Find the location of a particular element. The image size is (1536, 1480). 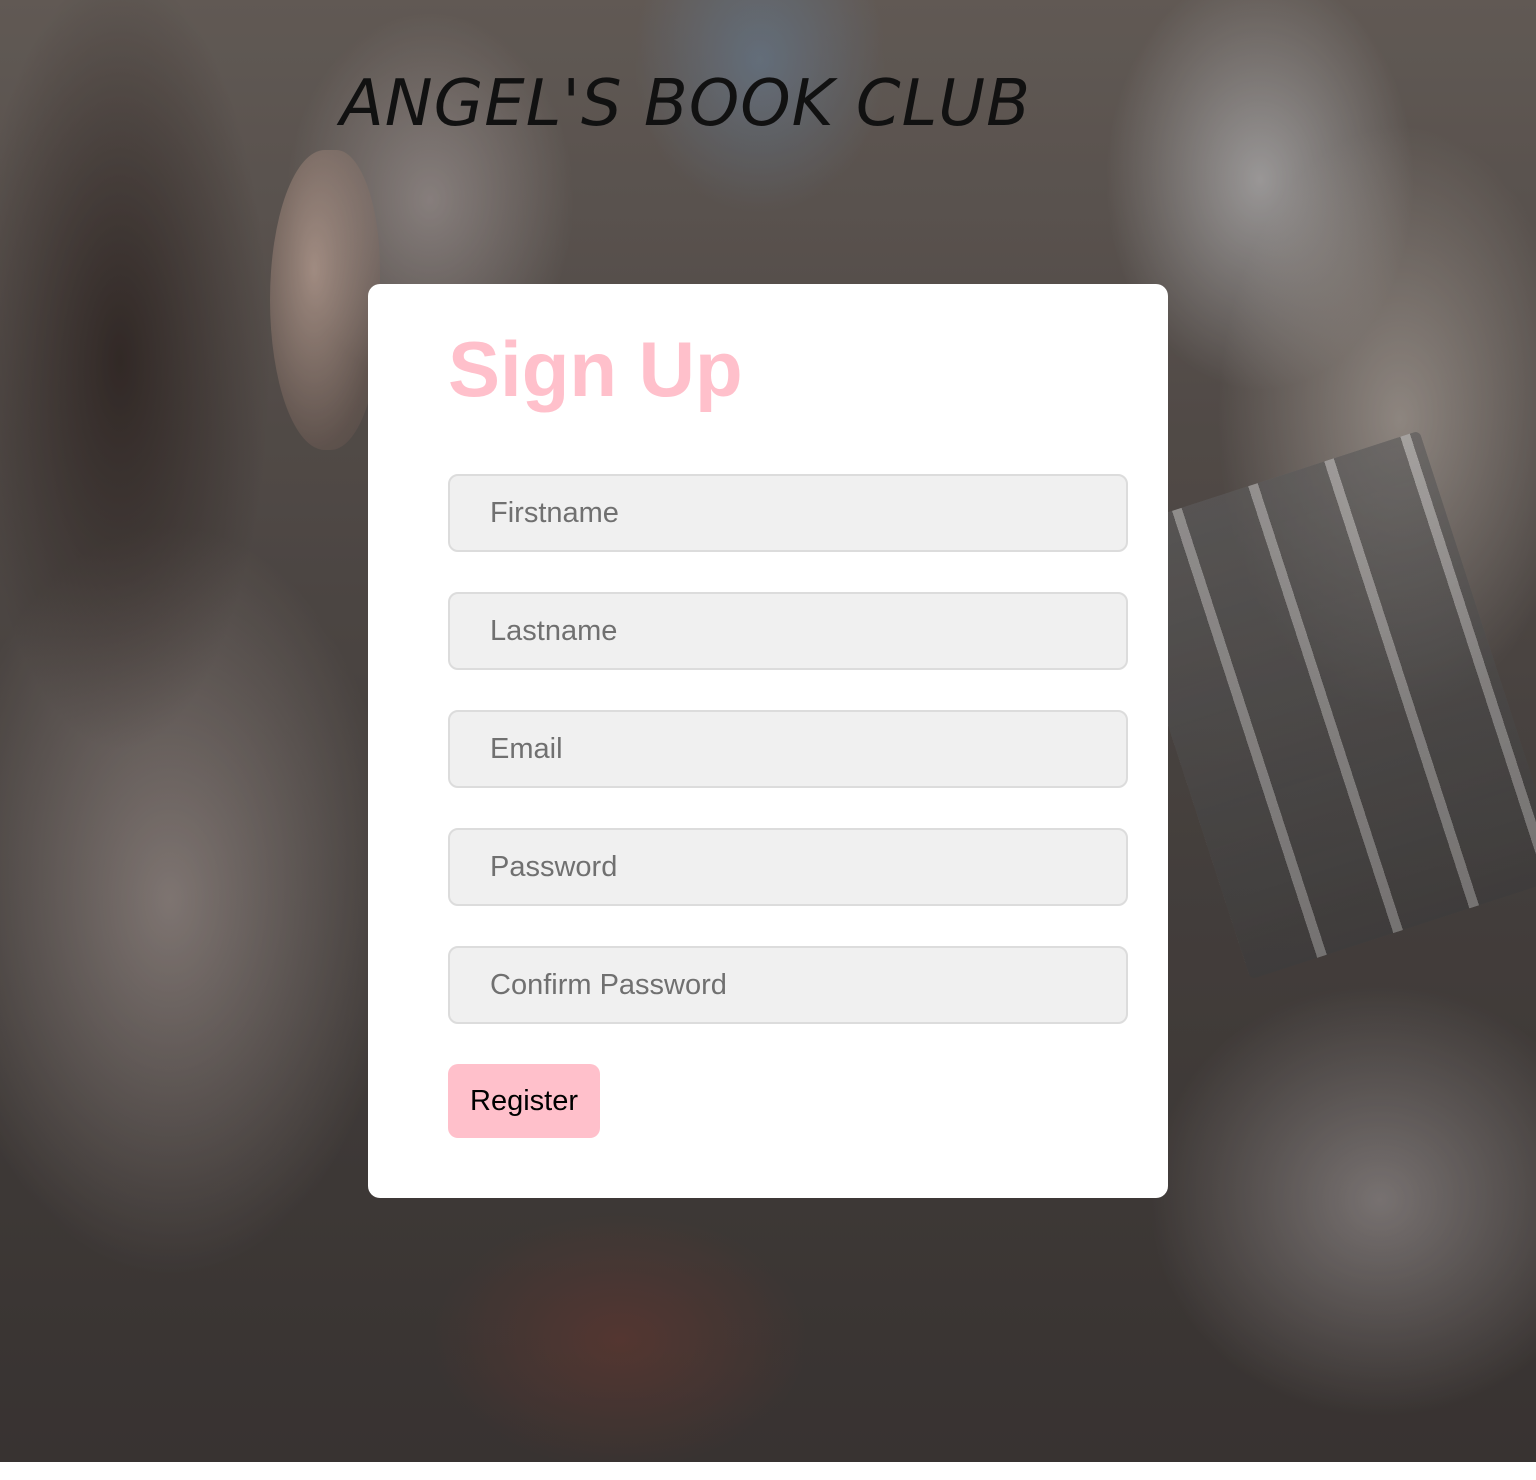

password-field is located at coordinates (788, 867).